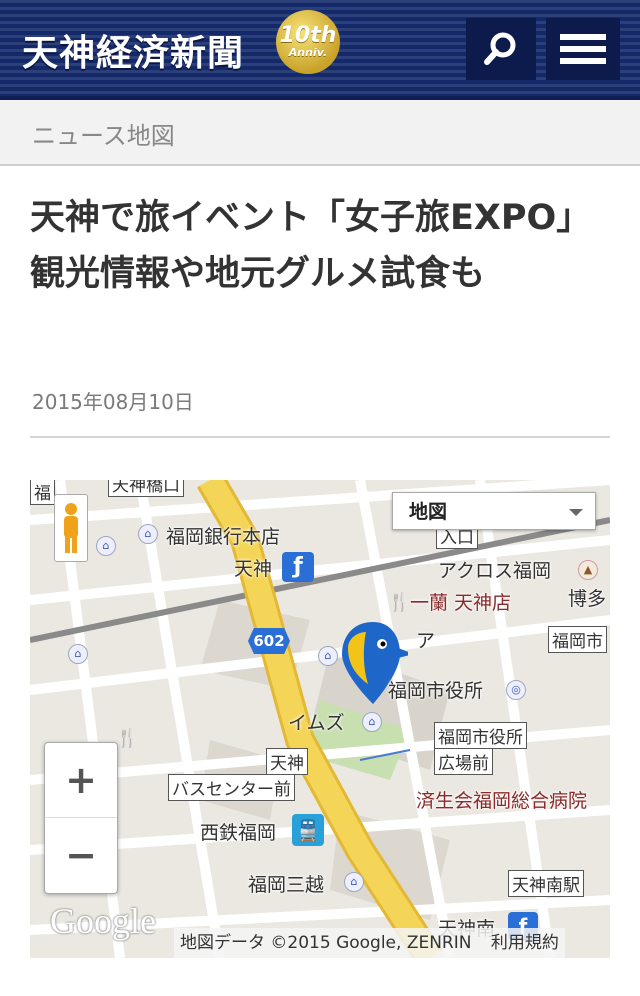  I want to click on map-label-nishitetsu: 西鉄福岡, so click(238, 833).